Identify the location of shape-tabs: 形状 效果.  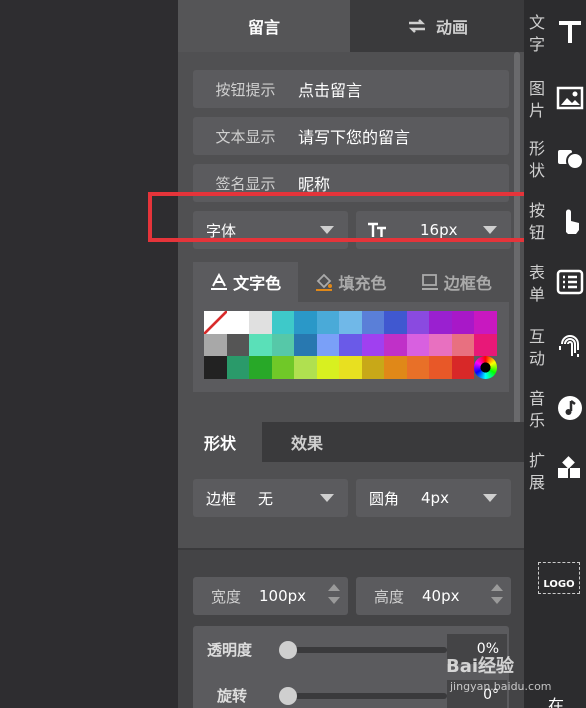
(351, 442).